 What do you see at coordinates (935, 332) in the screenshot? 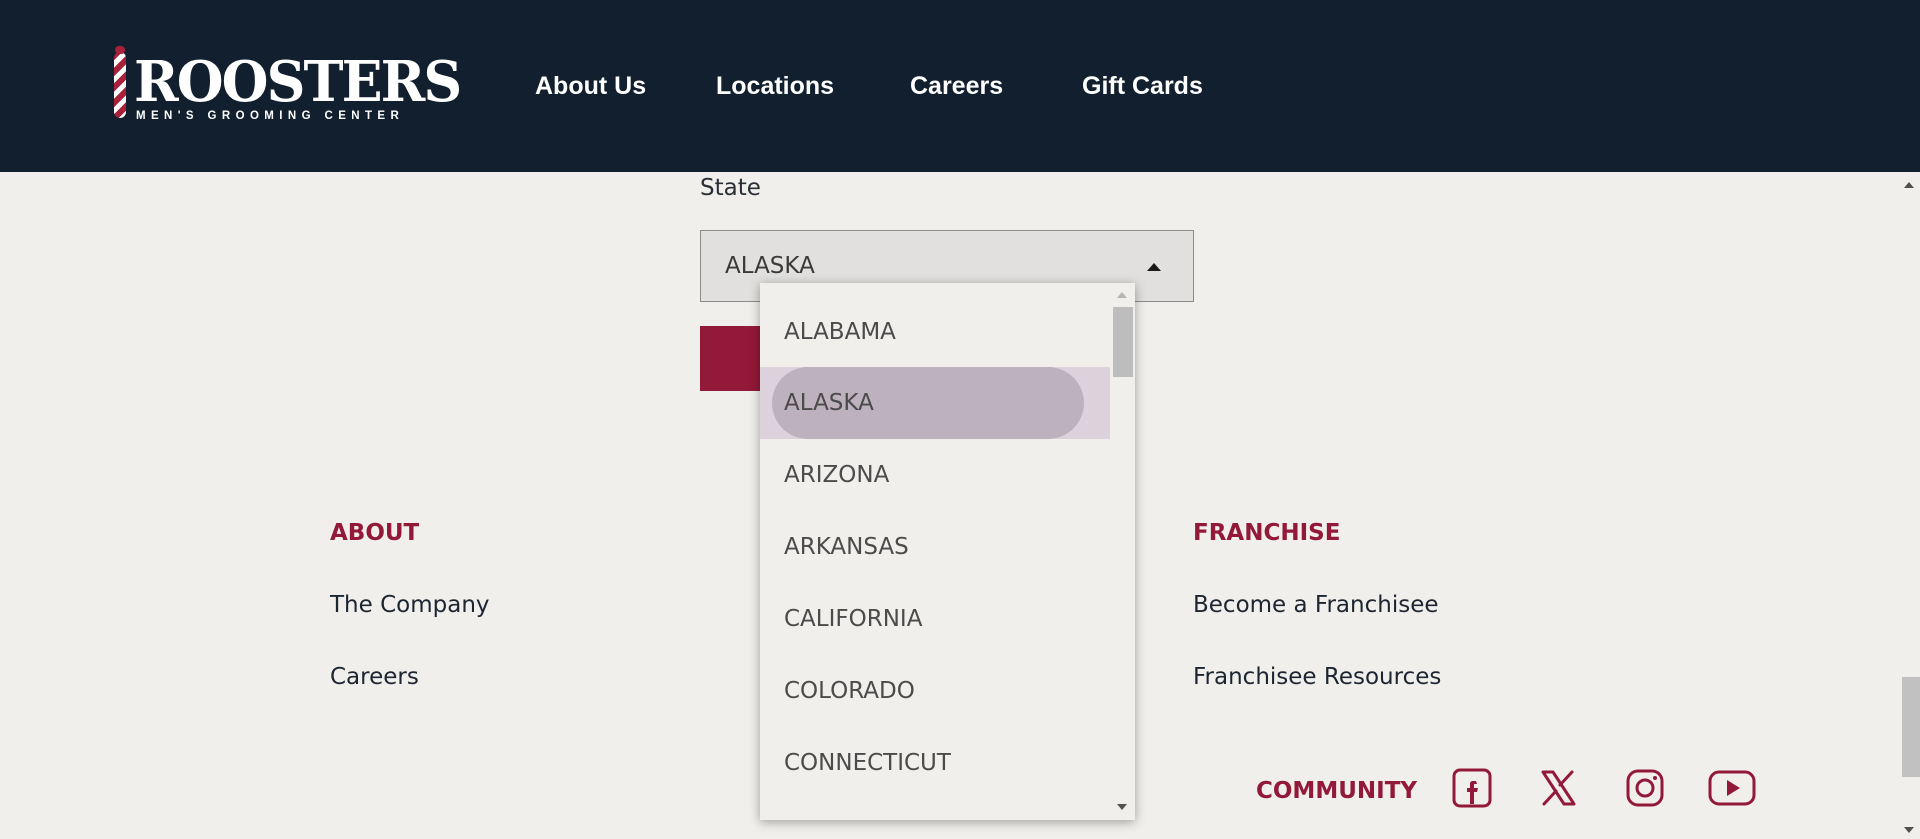
I see `dropdown-option-alabama: ALABAMA` at bounding box center [935, 332].